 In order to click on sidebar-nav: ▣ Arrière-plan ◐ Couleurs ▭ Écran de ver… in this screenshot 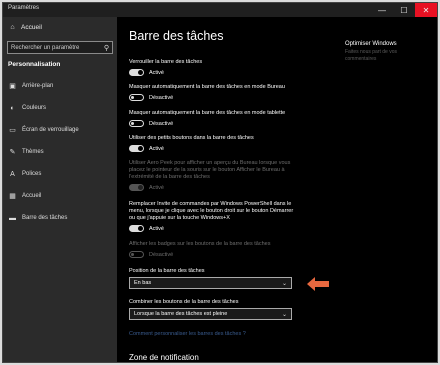, I will do `click(43, 152)`.